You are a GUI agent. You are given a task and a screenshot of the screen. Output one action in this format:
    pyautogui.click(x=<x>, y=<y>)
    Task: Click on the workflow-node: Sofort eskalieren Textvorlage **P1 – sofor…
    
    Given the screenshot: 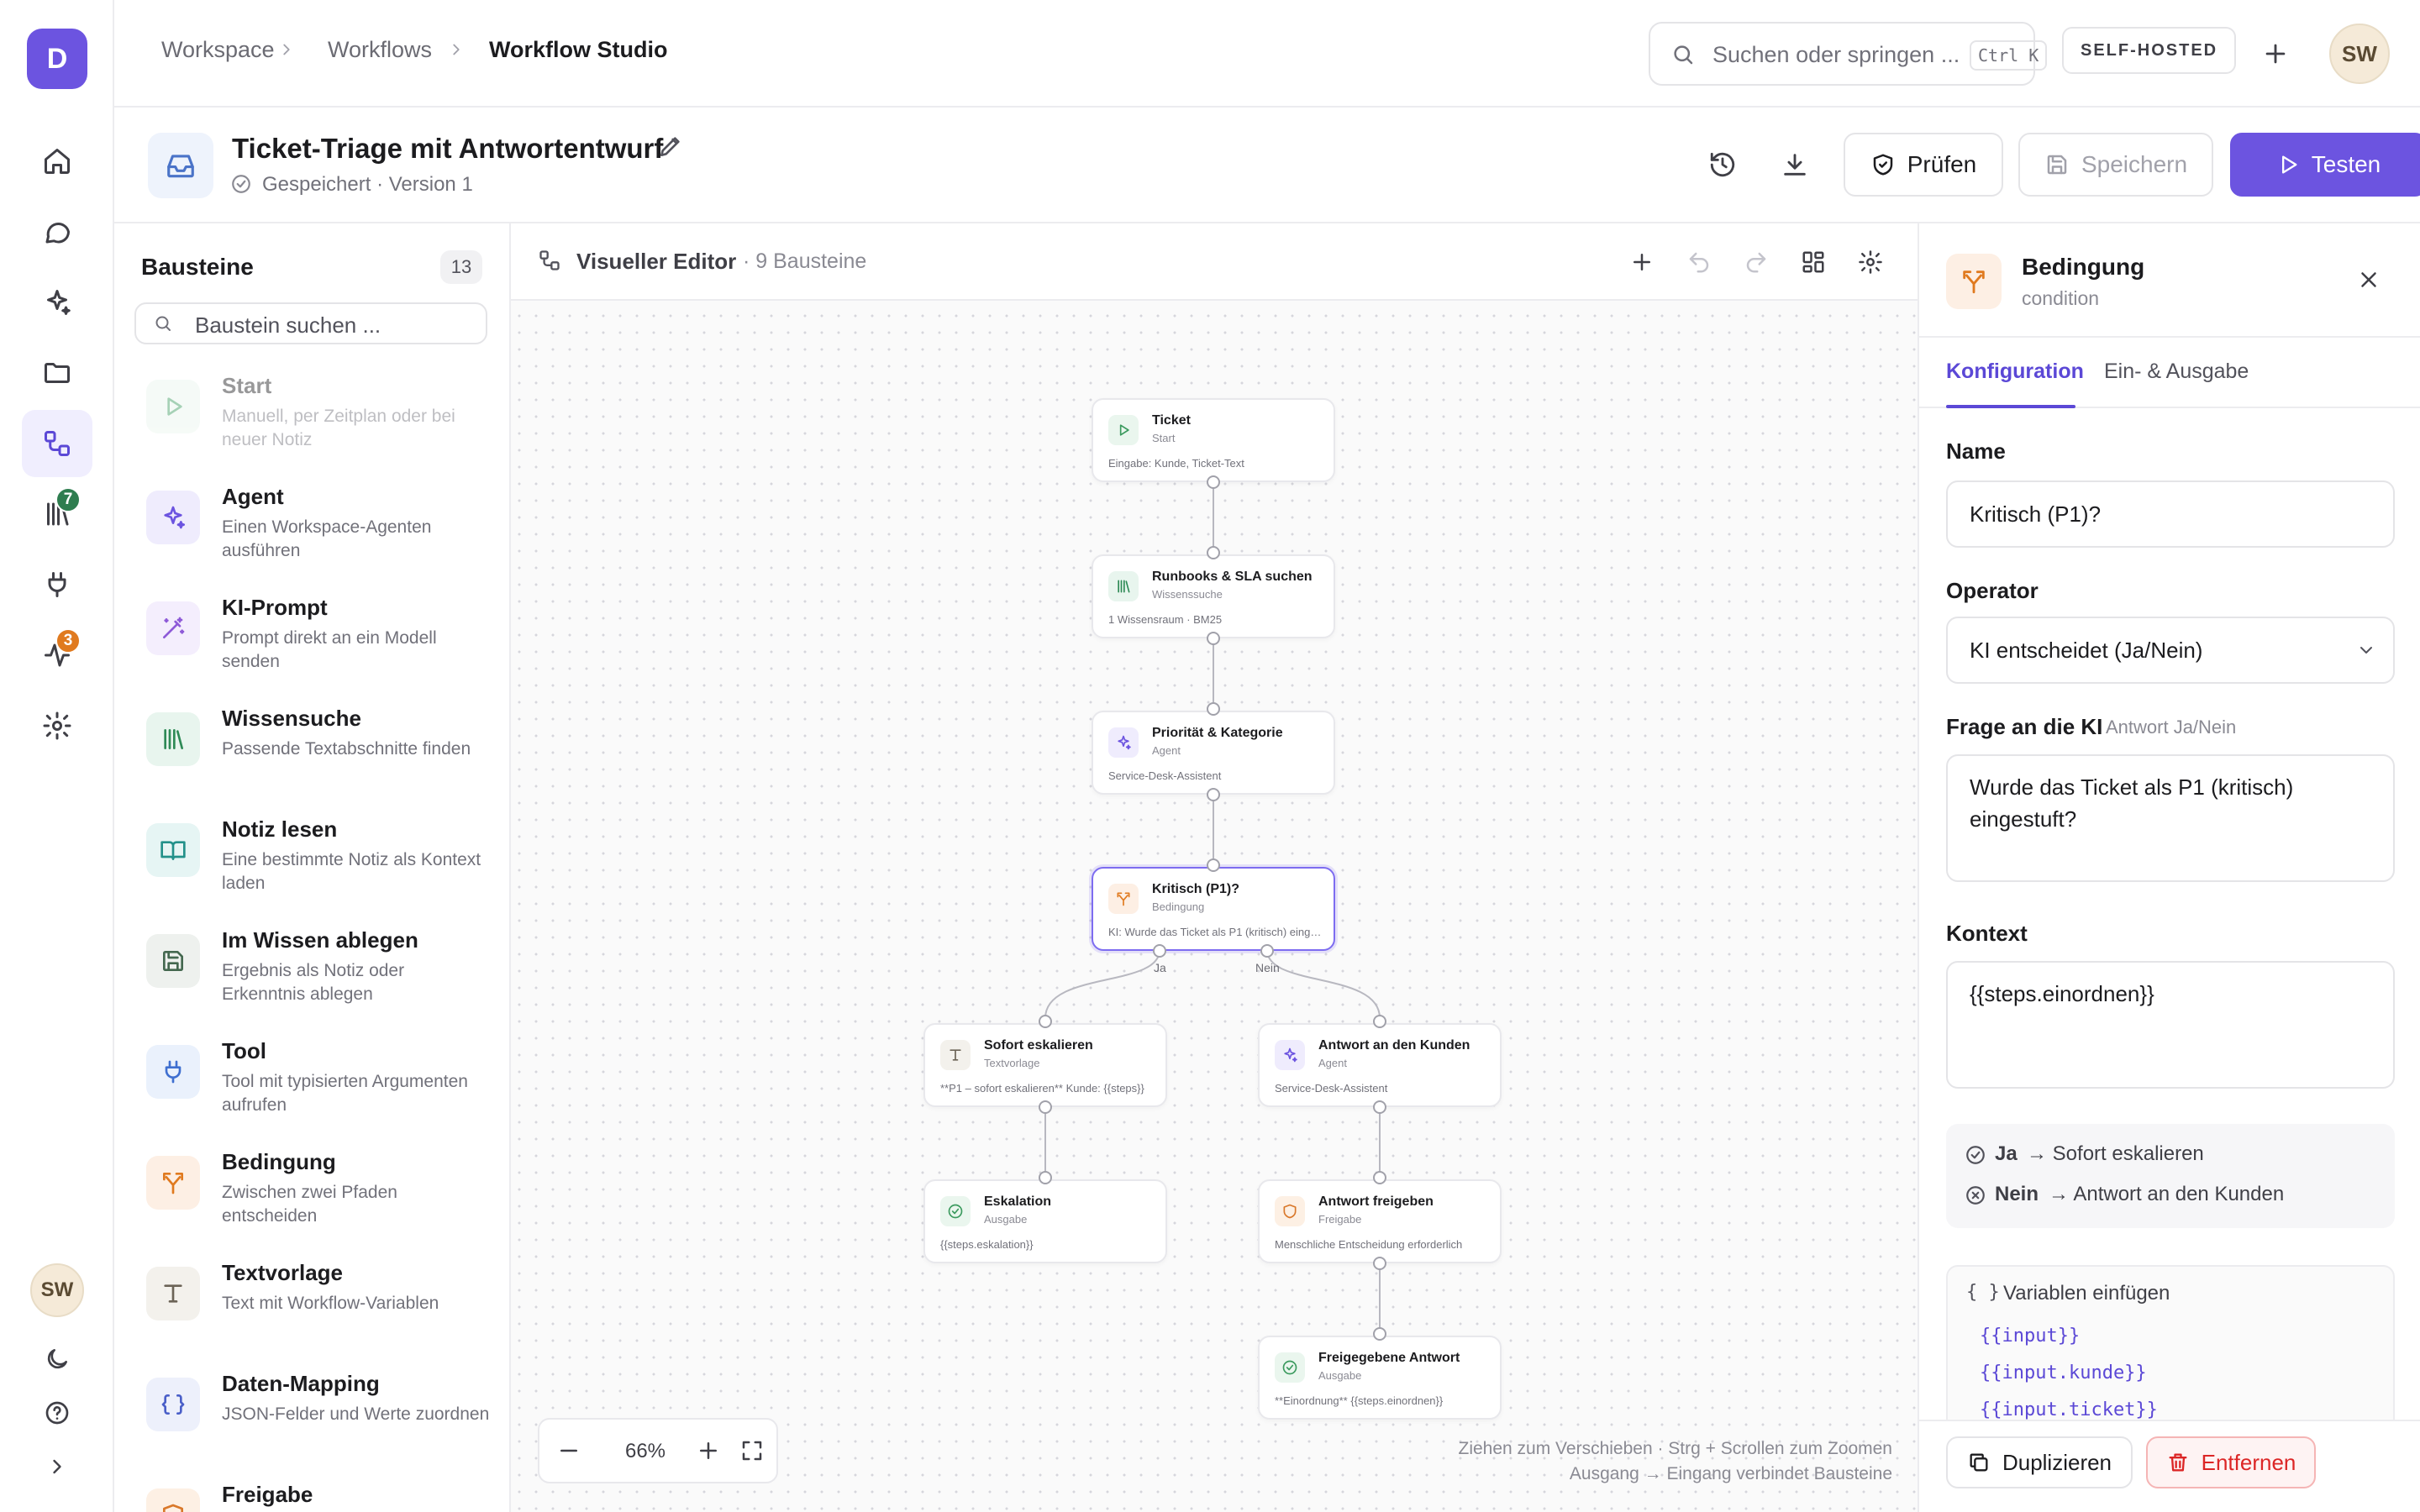 What is the action you would take?
    pyautogui.click(x=1045, y=1065)
    